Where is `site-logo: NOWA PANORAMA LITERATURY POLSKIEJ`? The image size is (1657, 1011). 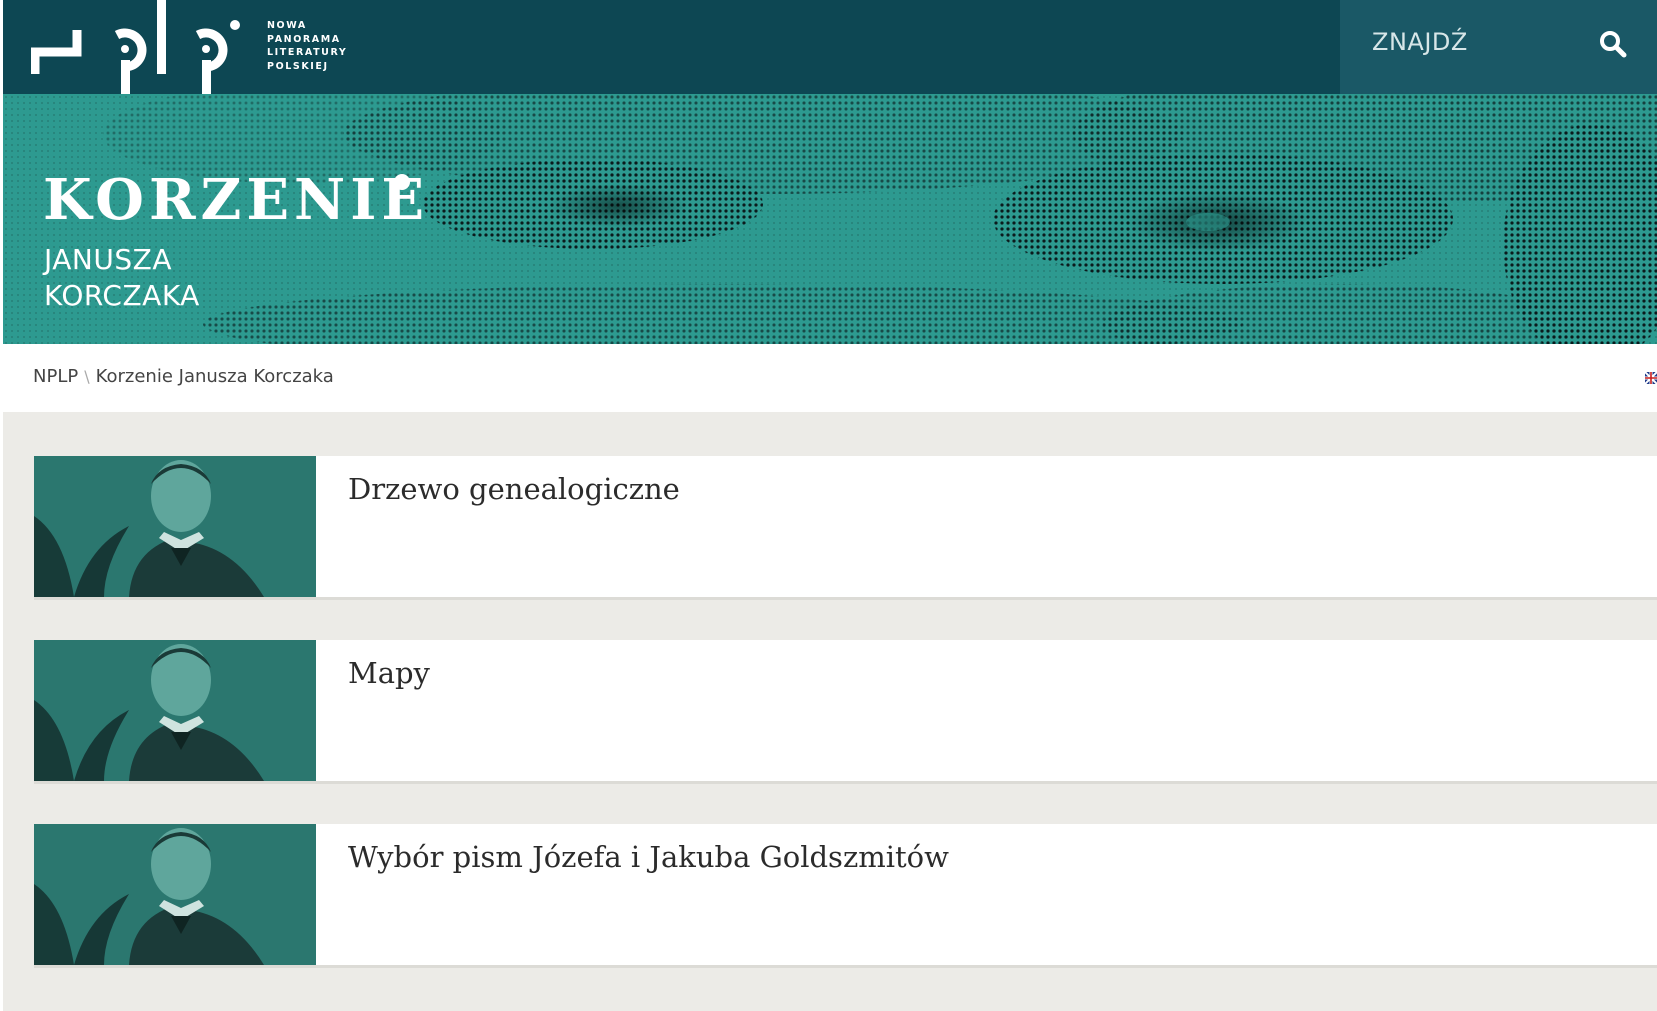 site-logo: NOWA PANORAMA LITERATURY POLSKIEJ is located at coordinates (191, 47).